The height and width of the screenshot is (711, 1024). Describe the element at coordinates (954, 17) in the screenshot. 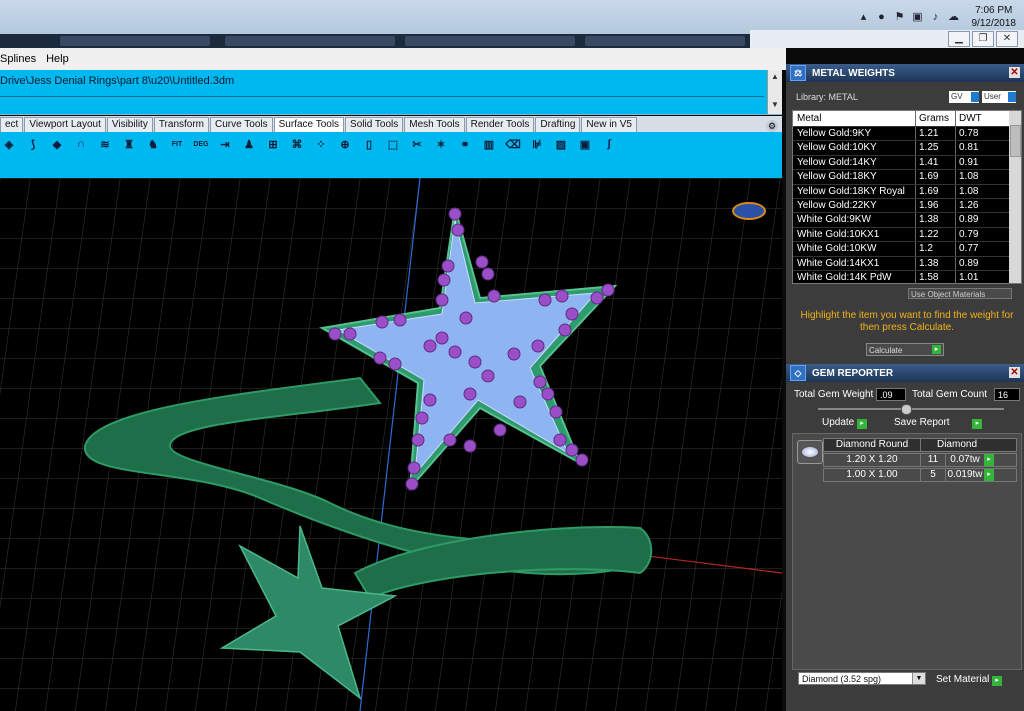

I see `cloud-icon: ☁` at that location.